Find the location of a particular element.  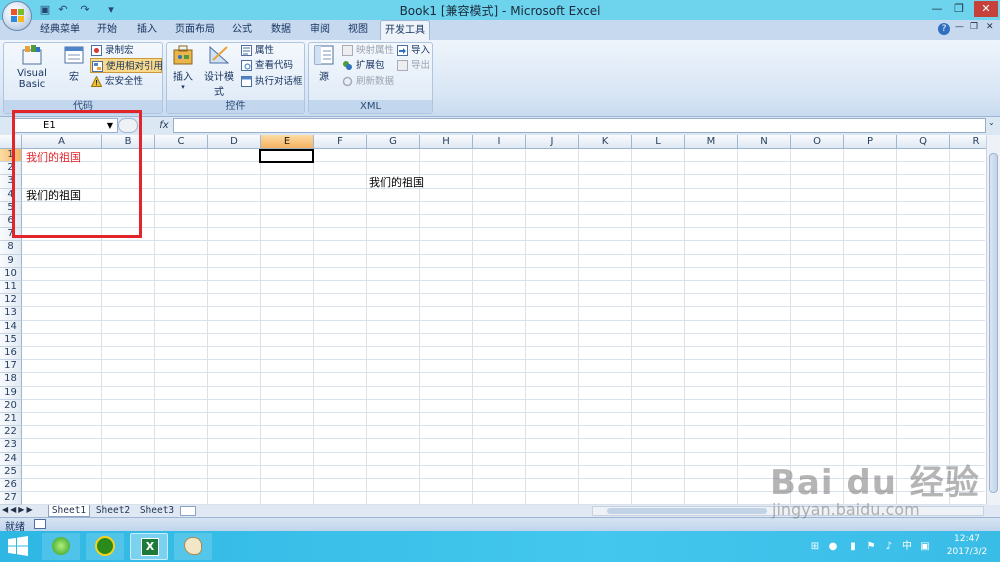

column-header-d: D is located at coordinates (234, 142).